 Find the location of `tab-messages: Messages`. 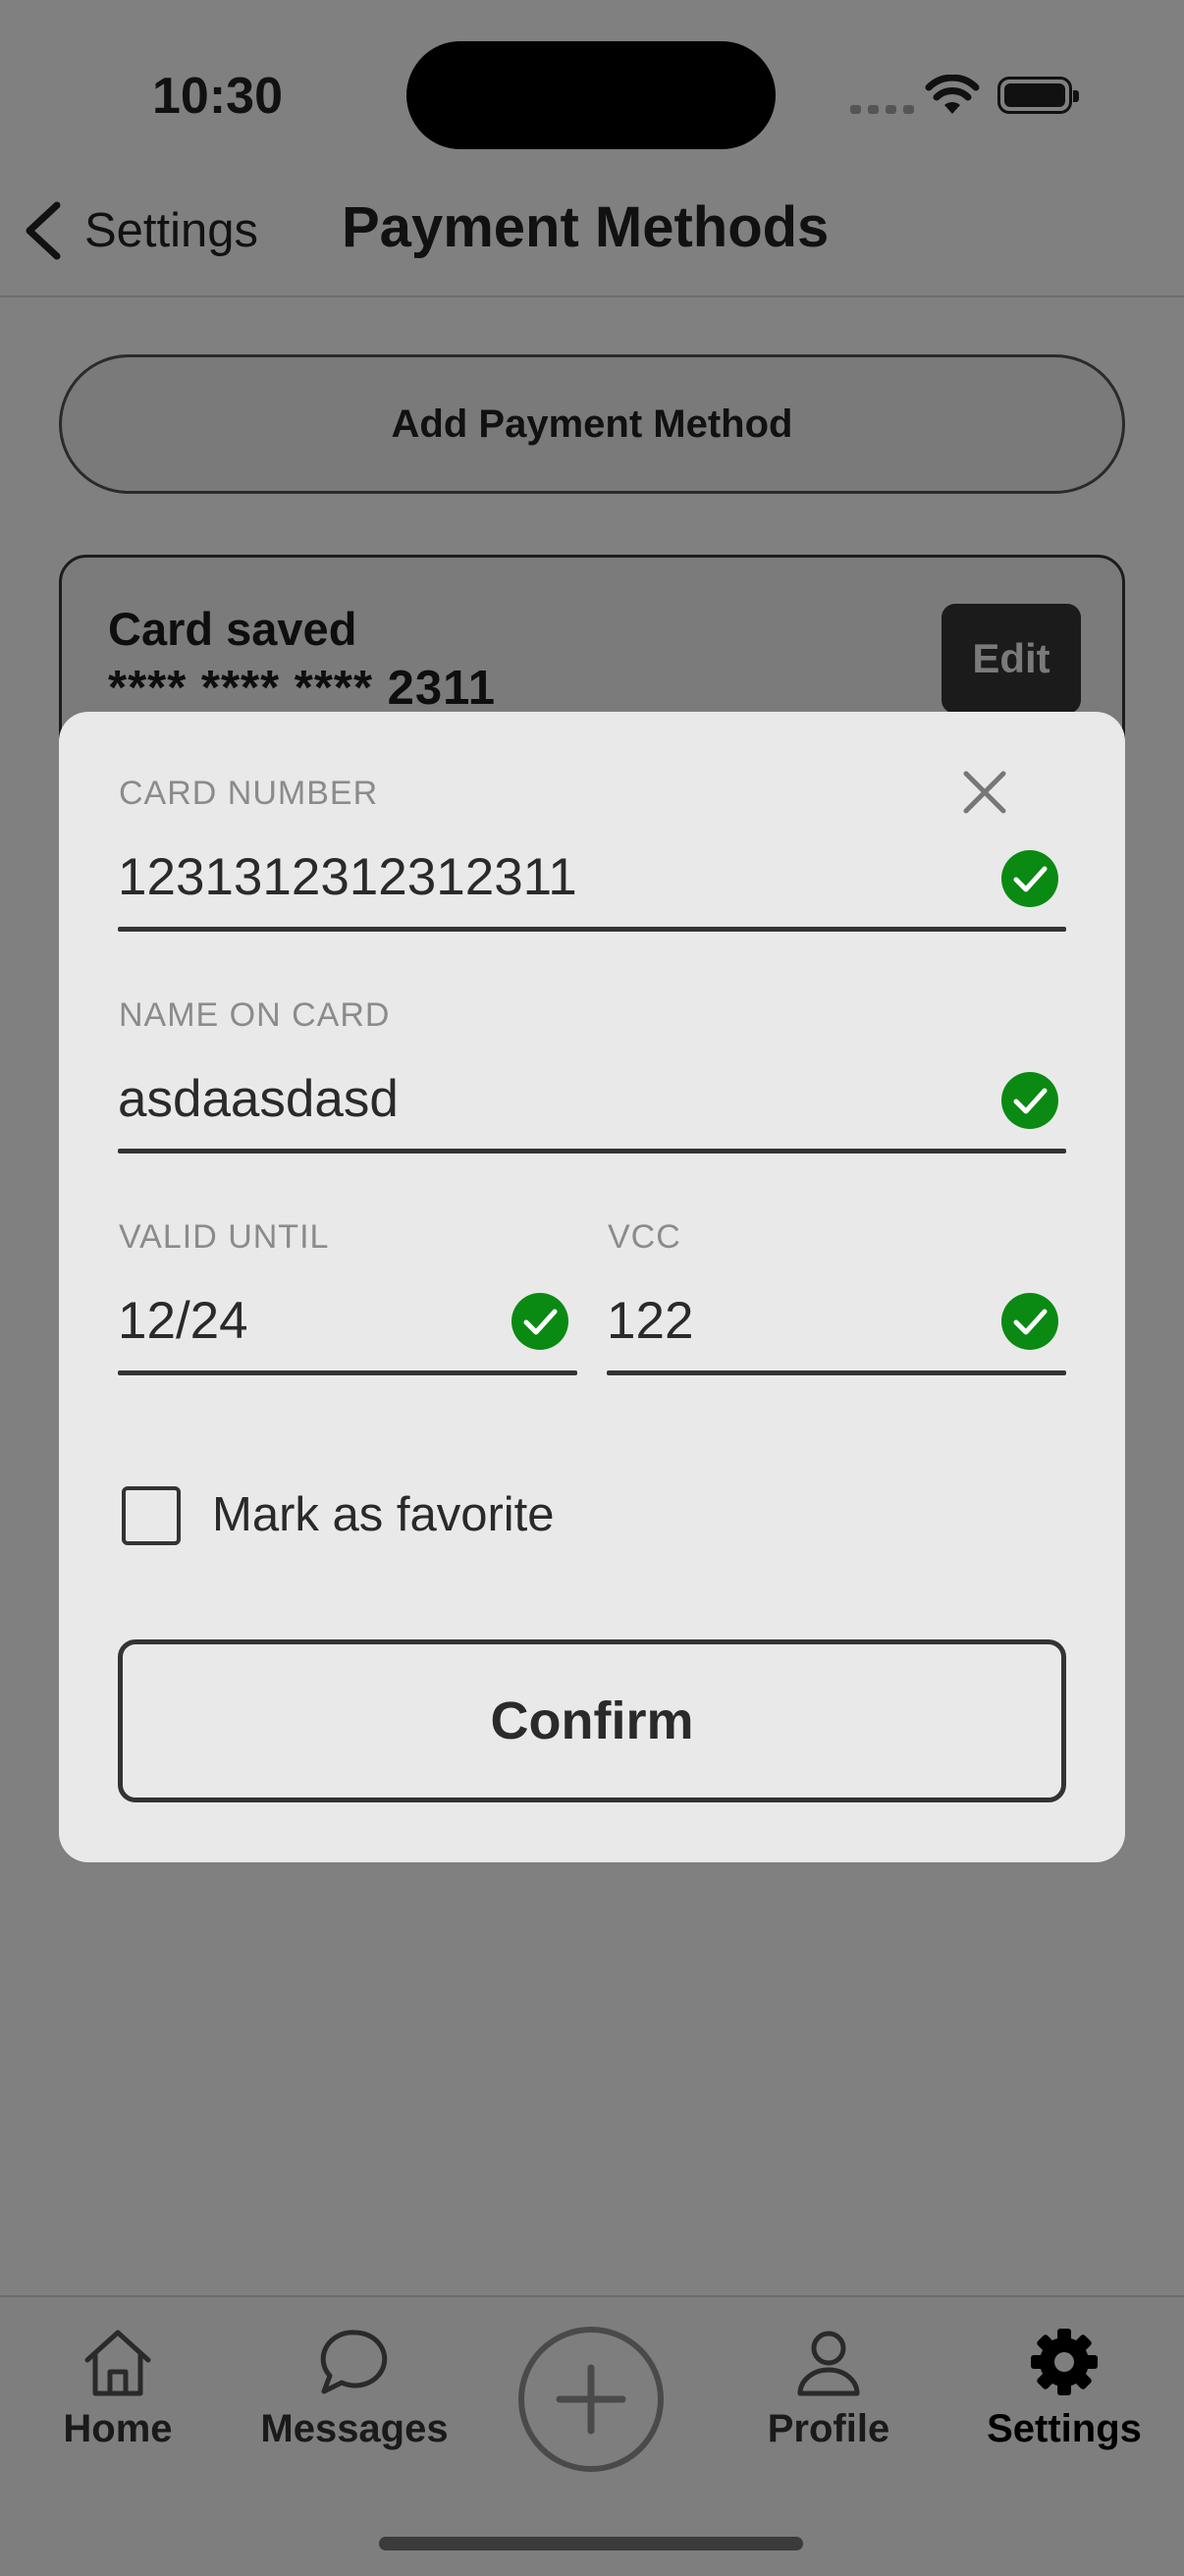

tab-messages: Messages is located at coordinates (355, 2389).